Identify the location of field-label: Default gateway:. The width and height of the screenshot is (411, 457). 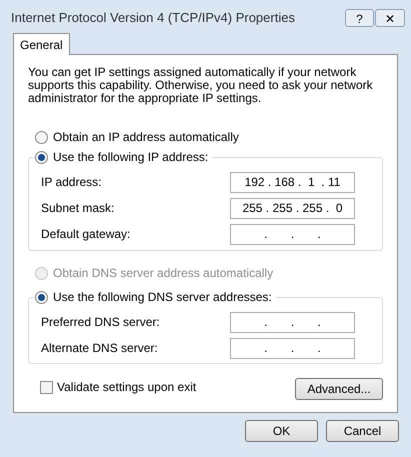
(86, 234).